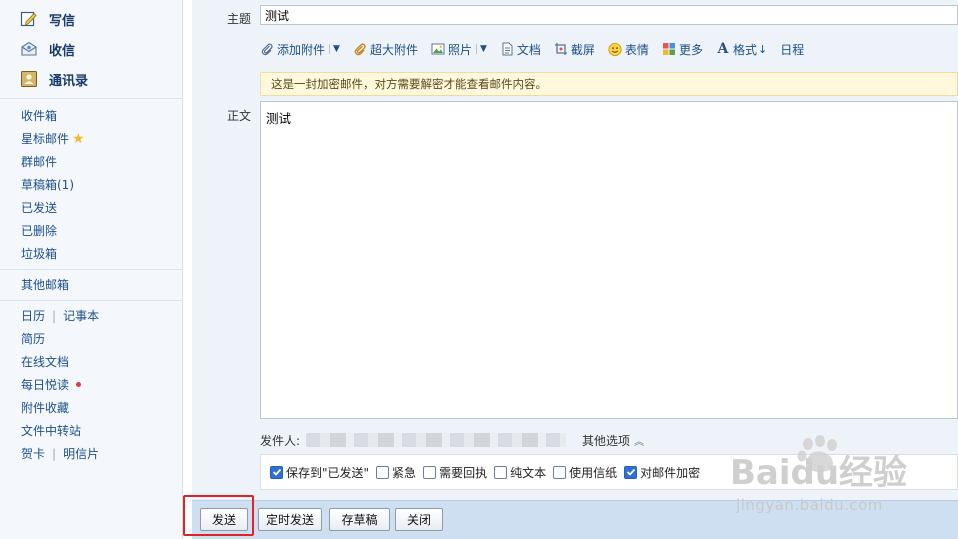 This screenshot has width=958, height=539. What do you see at coordinates (528, 49) in the screenshot?
I see `document-label: 文档` at bounding box center [528, 49].